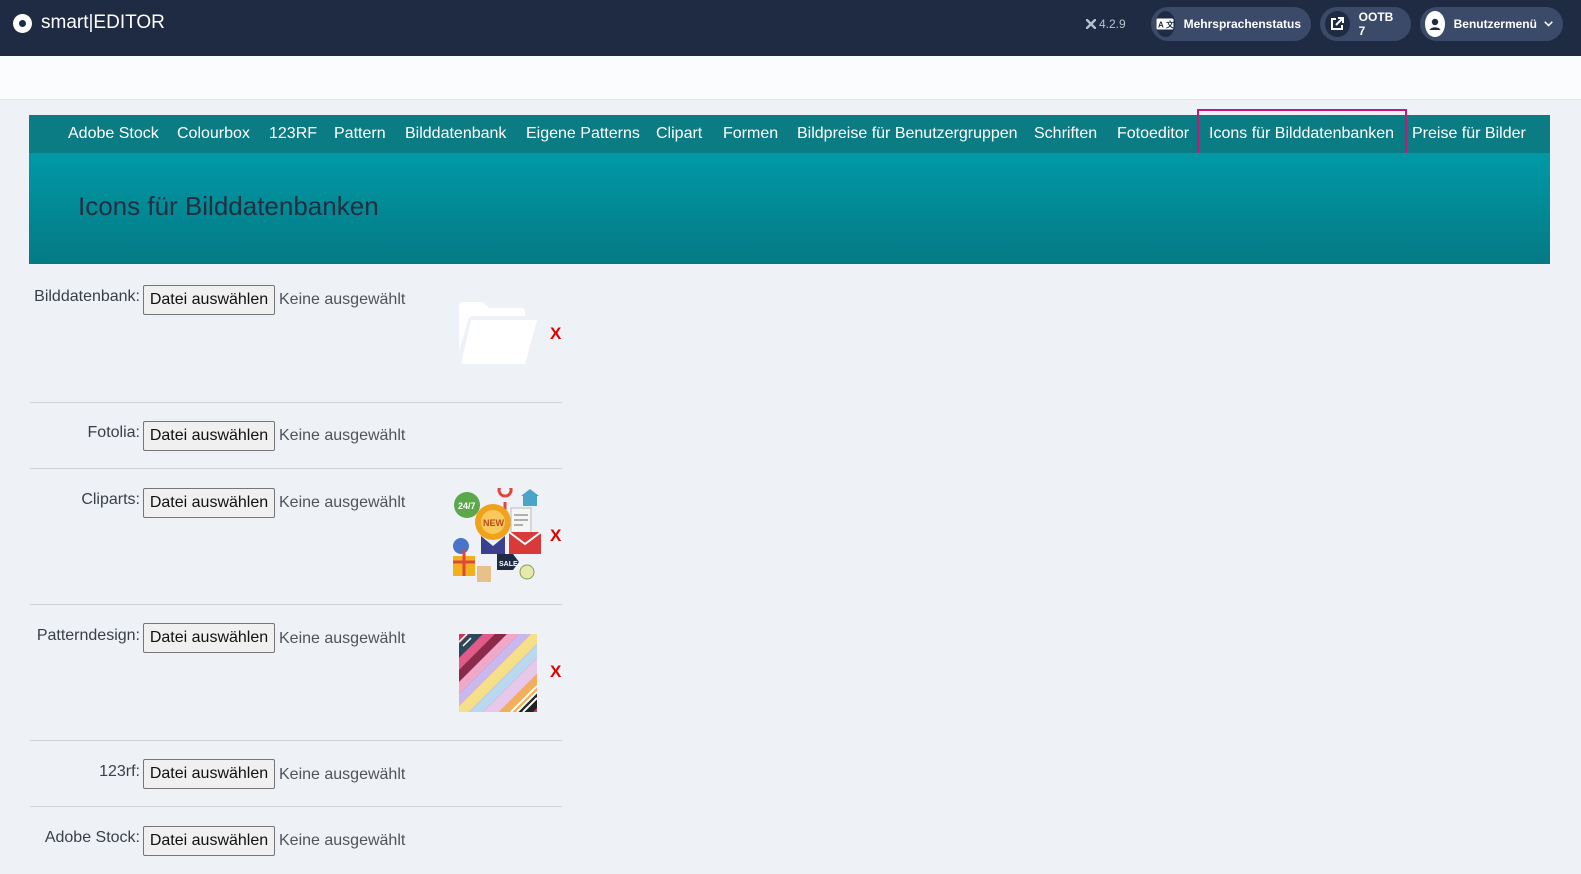 This screenshot has height=874, width=1581. I want to click on nav-item-formen: Formen, so click(750, 134).